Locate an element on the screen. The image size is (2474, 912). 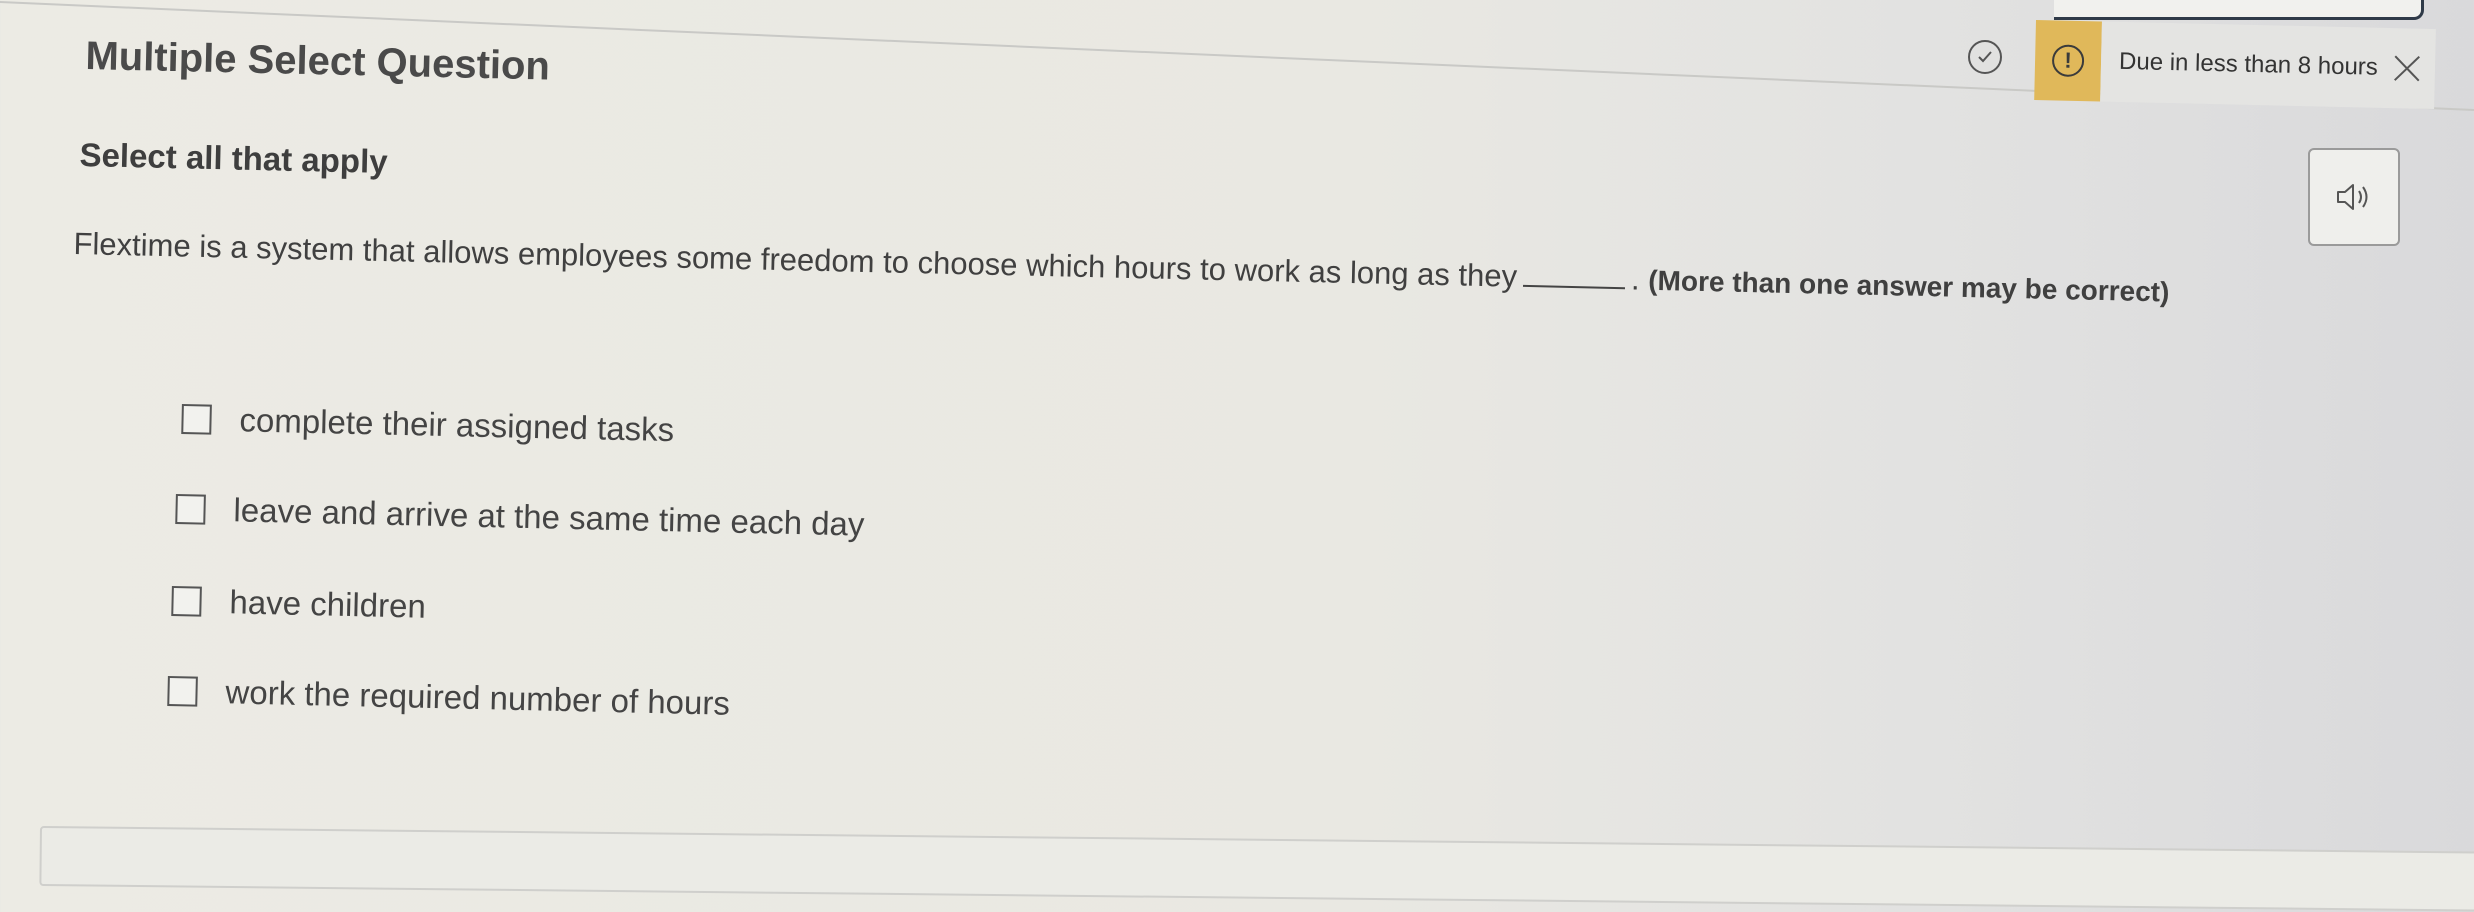
option-item: have children is located at coordinates (298, 604).